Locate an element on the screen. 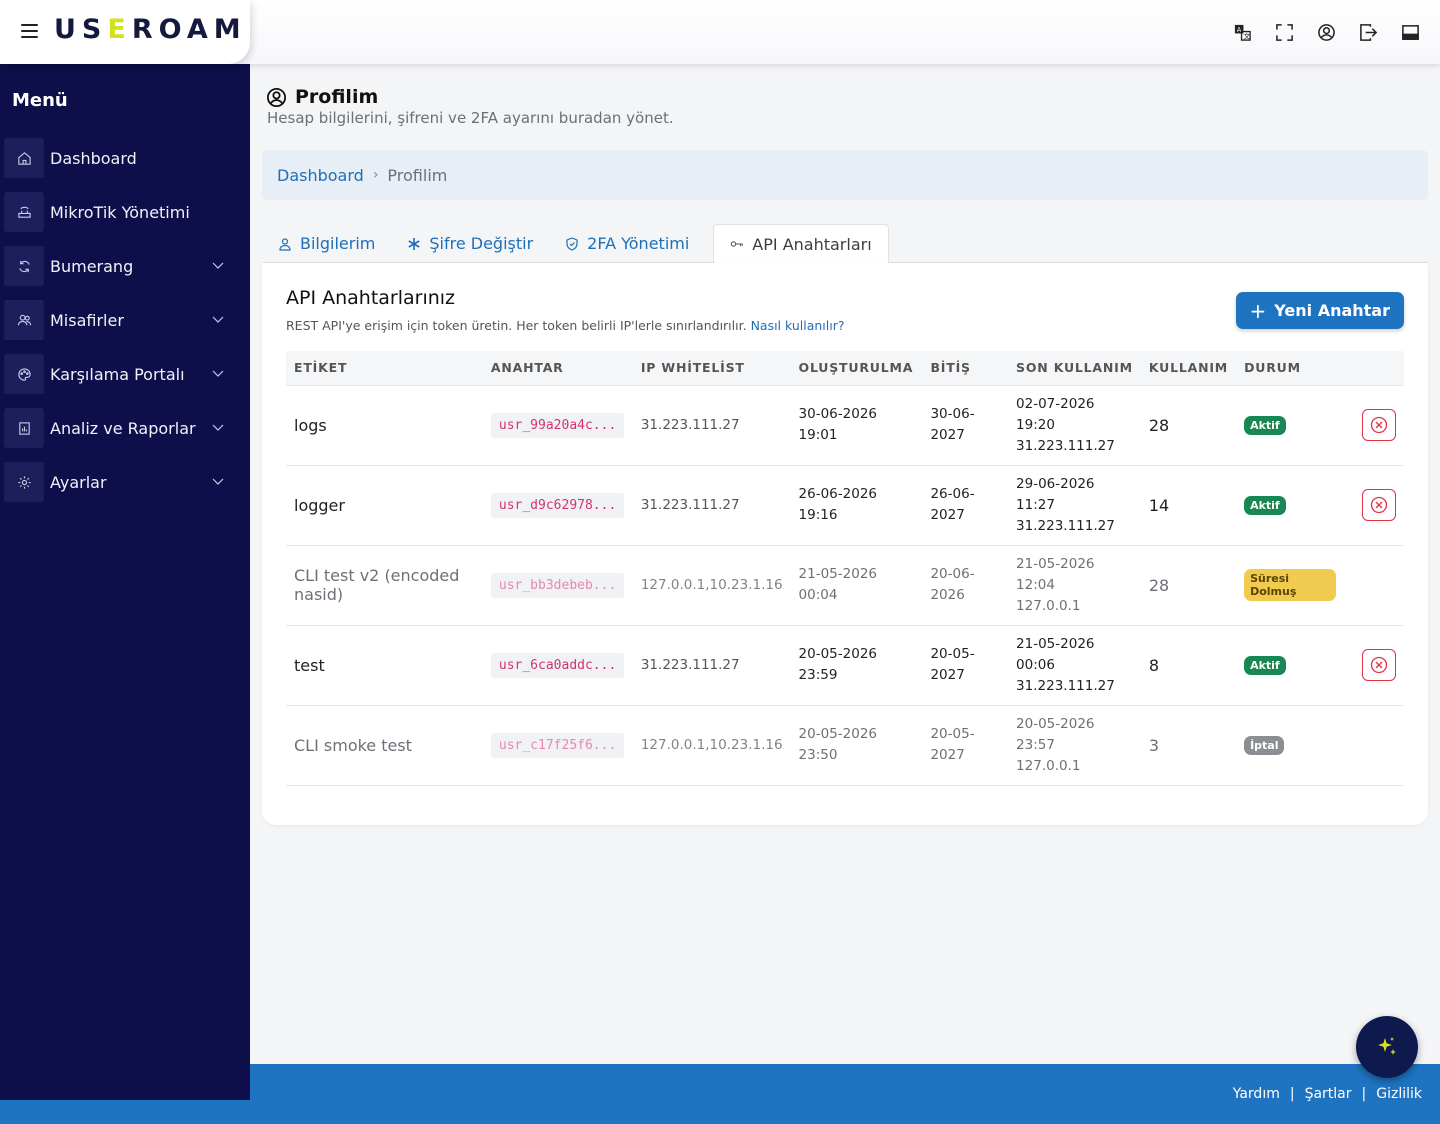  shield-icon is located at coordinates (572, 243).